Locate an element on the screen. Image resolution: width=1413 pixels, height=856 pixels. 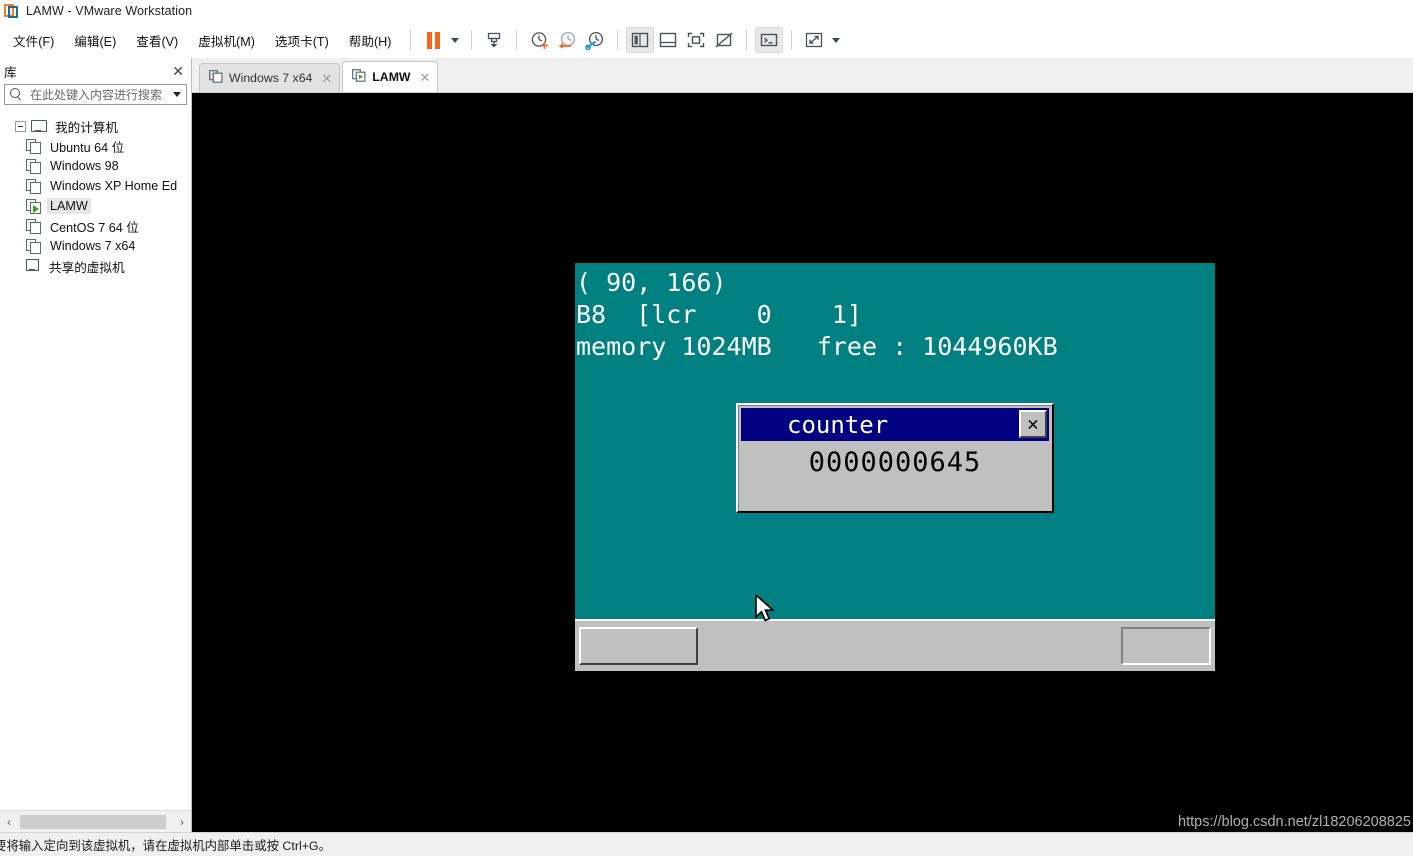
console-button is located at coordinates (769, 40).